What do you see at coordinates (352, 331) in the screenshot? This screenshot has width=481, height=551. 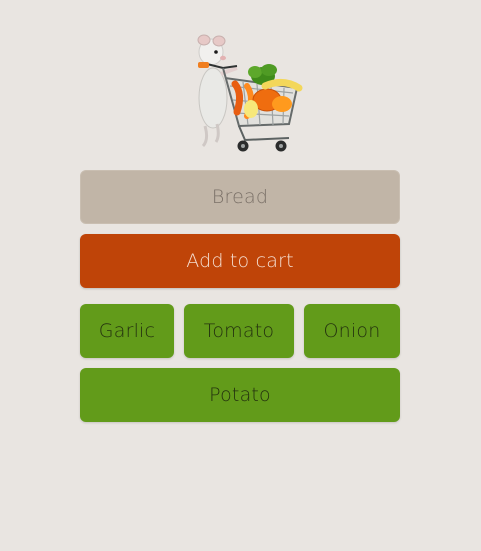 I see `suggestion-onion-button: Onion` at bounding box center [352, 331].